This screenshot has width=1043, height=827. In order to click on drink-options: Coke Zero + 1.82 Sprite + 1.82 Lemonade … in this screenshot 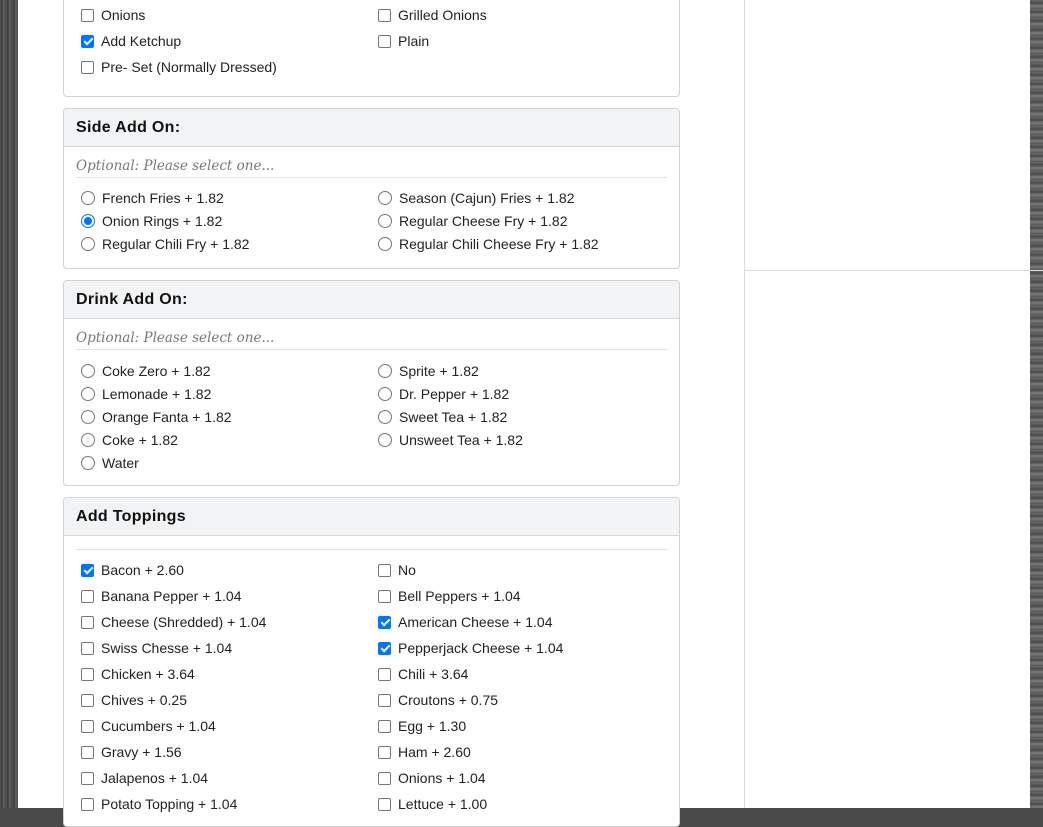, I will do `click(371, 416)`.